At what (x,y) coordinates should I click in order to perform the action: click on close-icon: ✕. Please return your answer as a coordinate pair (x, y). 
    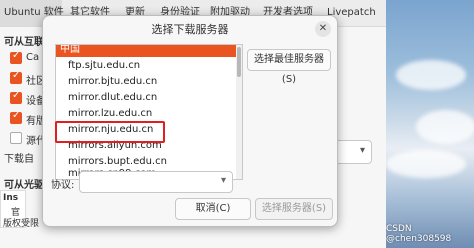
    Looking at the image, I should click on (323, 29).